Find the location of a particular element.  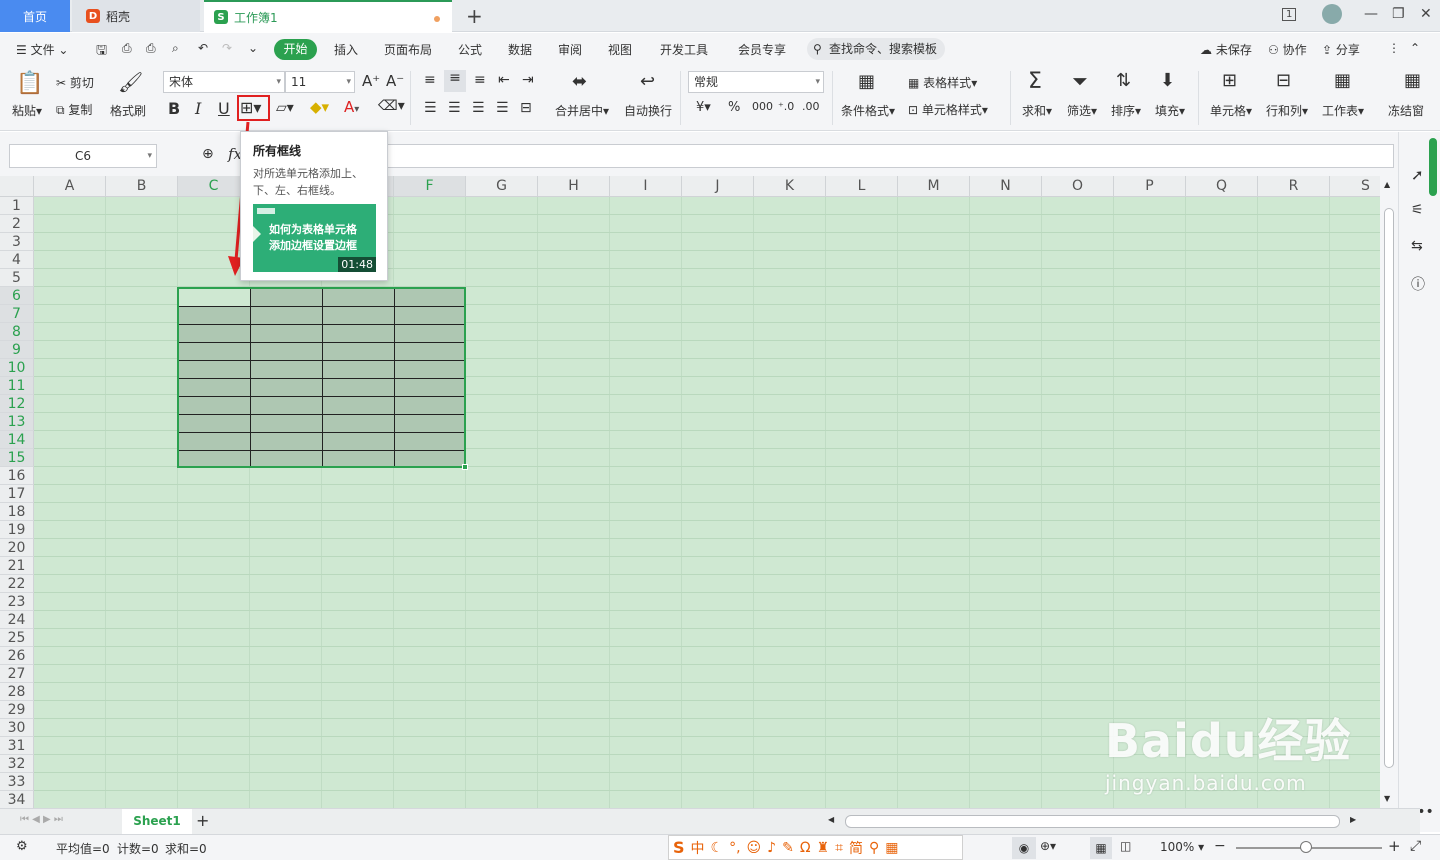

worksheet-button: 工作表▾ is located at coordinates (1343, 110).